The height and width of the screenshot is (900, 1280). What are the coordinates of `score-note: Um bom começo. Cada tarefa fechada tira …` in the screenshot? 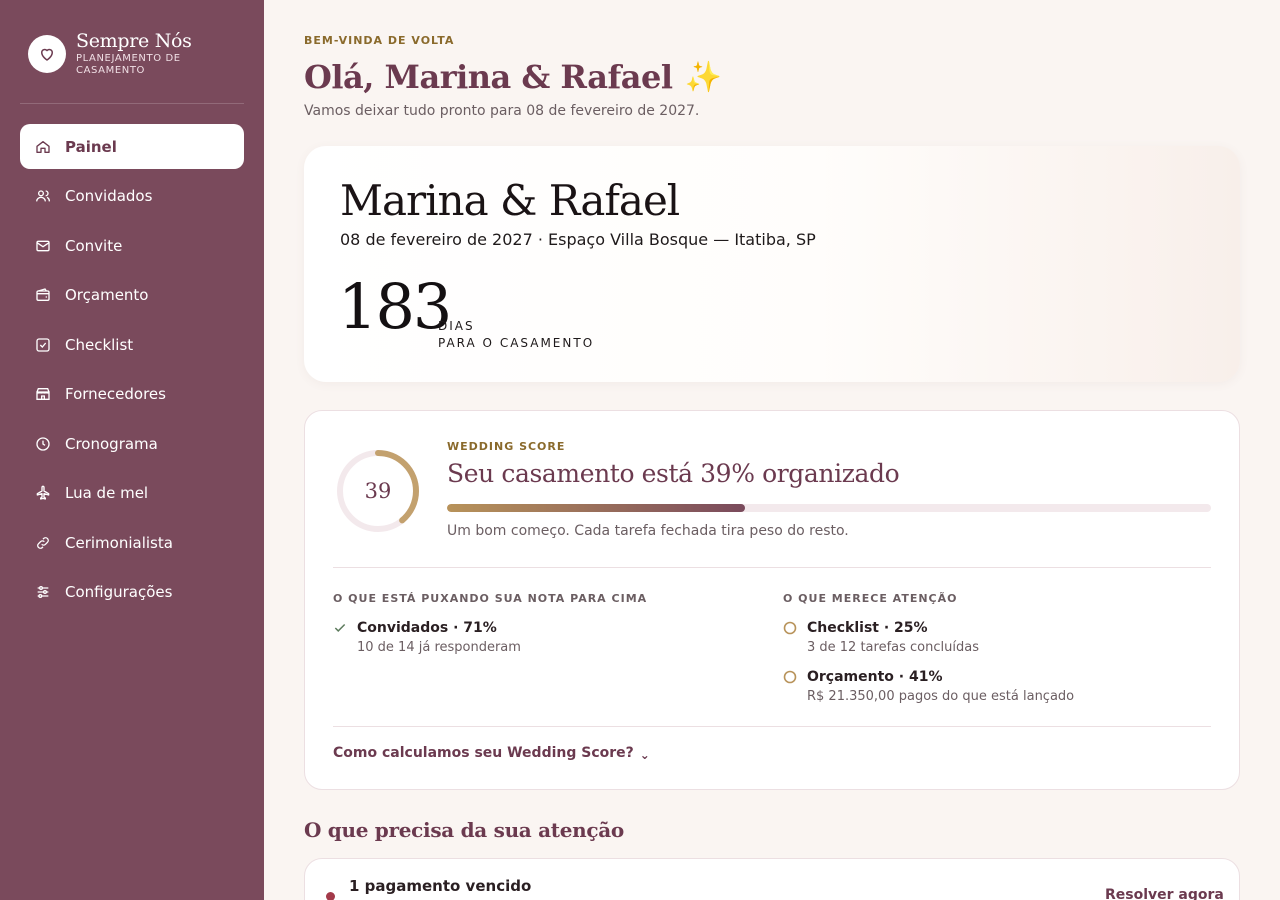 It's located at (648, 531).